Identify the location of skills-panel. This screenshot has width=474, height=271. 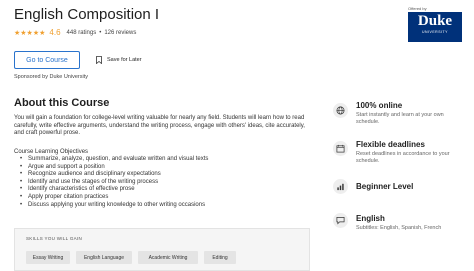
(162, 249).